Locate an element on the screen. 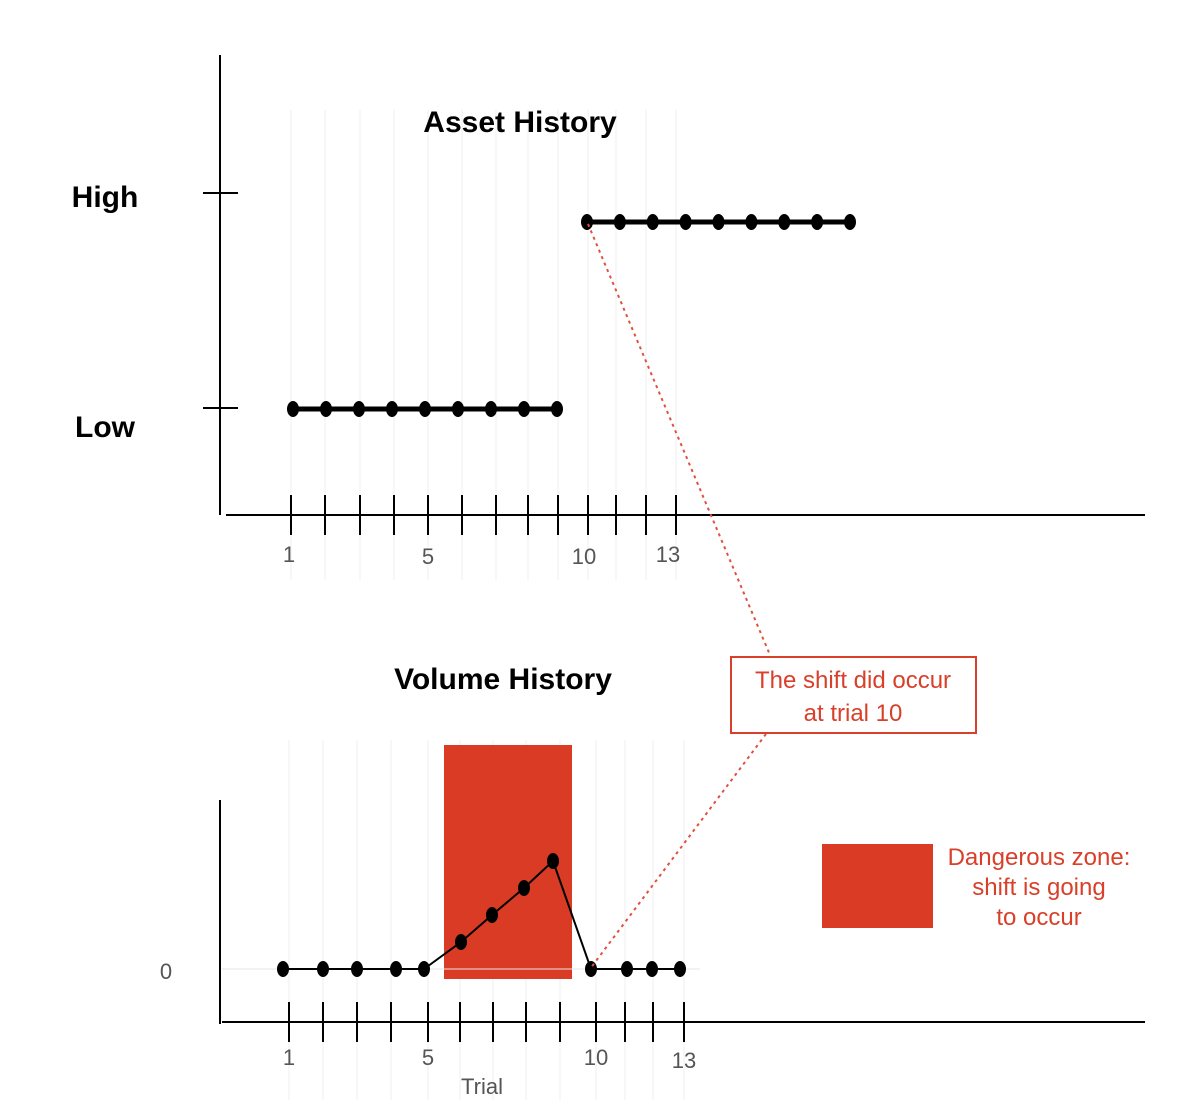 This screenshot has height=1106, width=1192. legend-line3: to occur is located at coordinates (1038, 917).